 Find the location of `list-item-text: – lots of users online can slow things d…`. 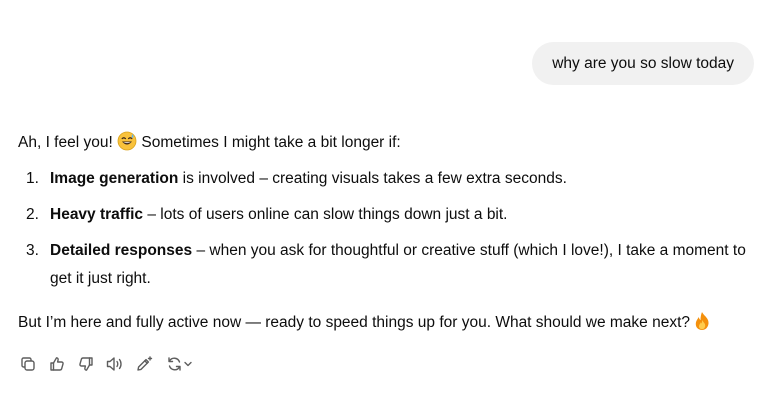

list-item-text: – lots of users online can slow things d… is located at coordinates (325, 214).